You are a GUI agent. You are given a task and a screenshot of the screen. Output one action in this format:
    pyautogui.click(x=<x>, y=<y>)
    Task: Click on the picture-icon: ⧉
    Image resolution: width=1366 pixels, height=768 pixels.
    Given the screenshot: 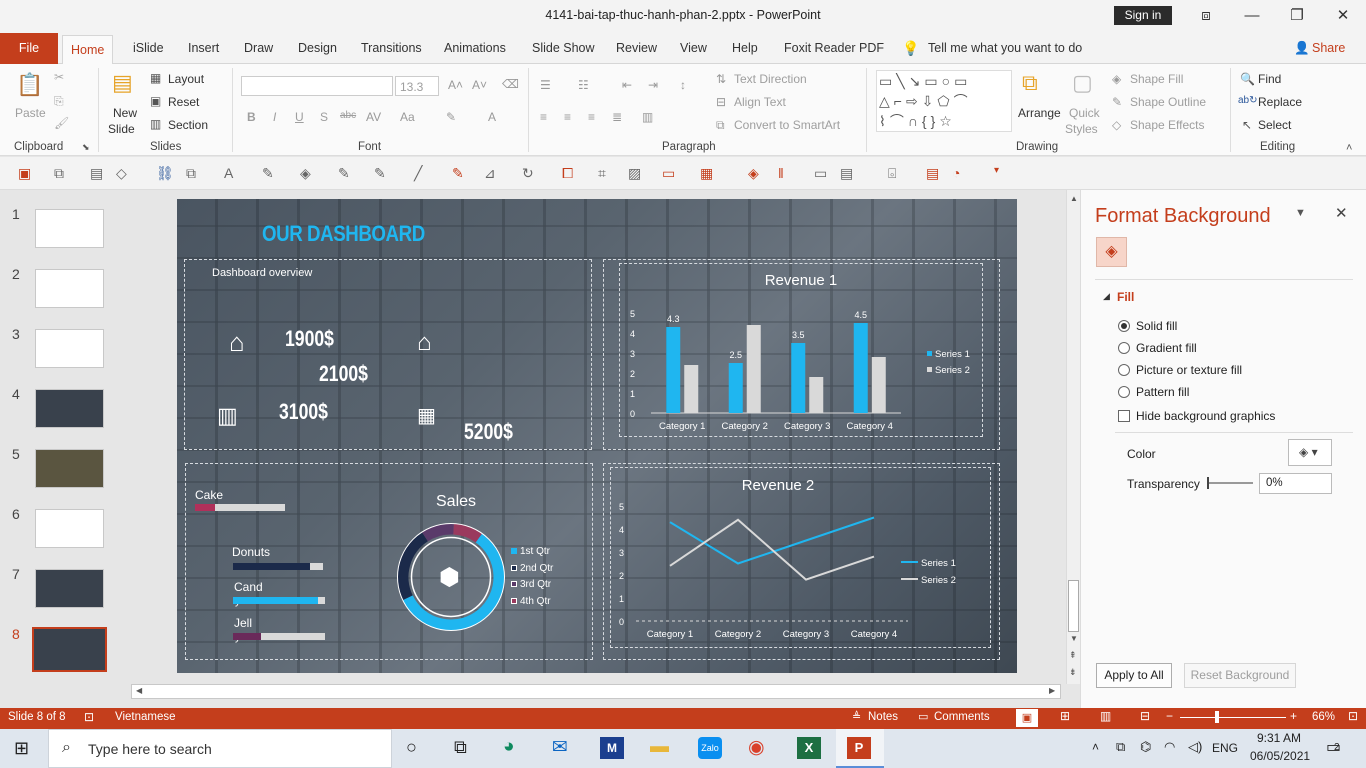 What is the action you would take?
    pyautogui.click(x=59, y=173)
    